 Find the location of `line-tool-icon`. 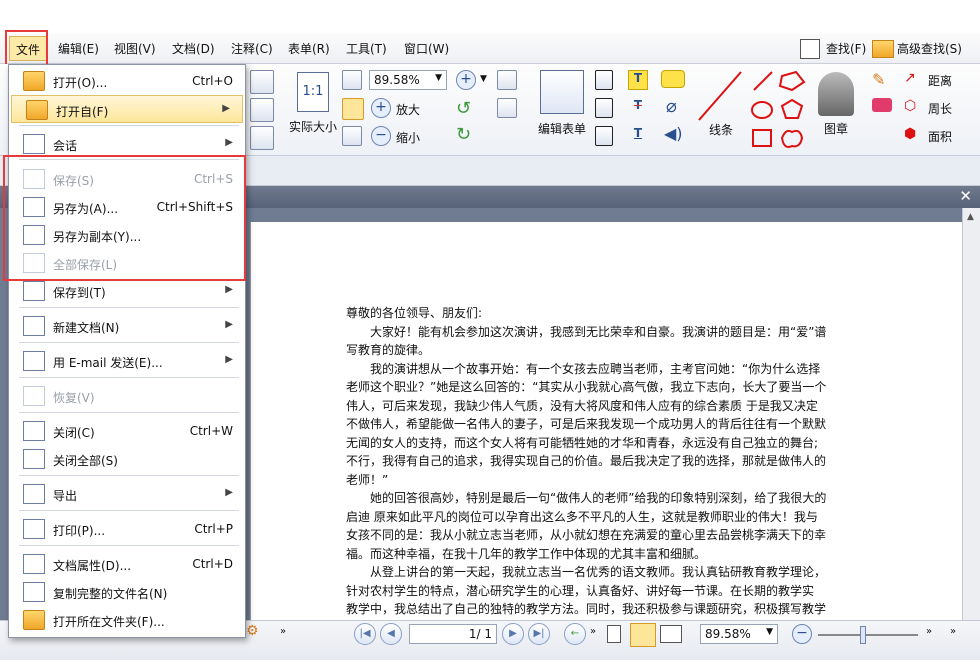

line-tool-icon is located at coordinates (720, 96).